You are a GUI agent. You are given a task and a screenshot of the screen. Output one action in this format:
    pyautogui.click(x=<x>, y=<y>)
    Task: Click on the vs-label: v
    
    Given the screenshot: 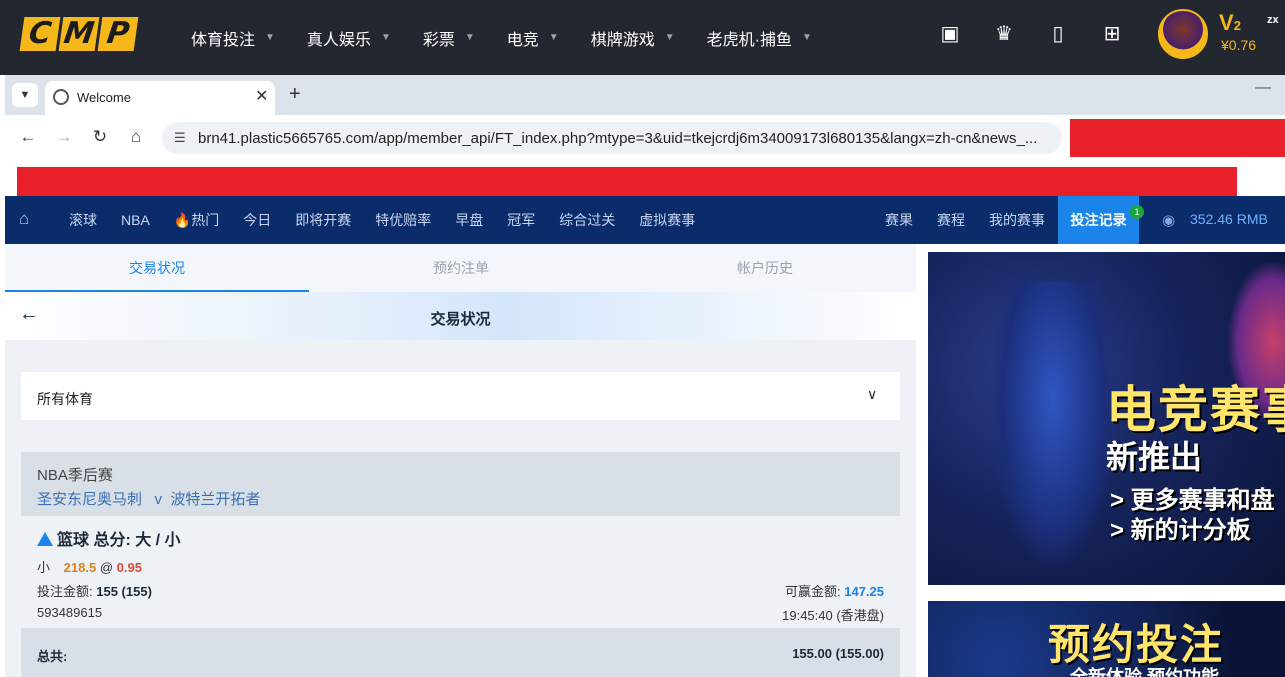 What is the action you would take?
    pyautogui.click(x=158, y=499)
    